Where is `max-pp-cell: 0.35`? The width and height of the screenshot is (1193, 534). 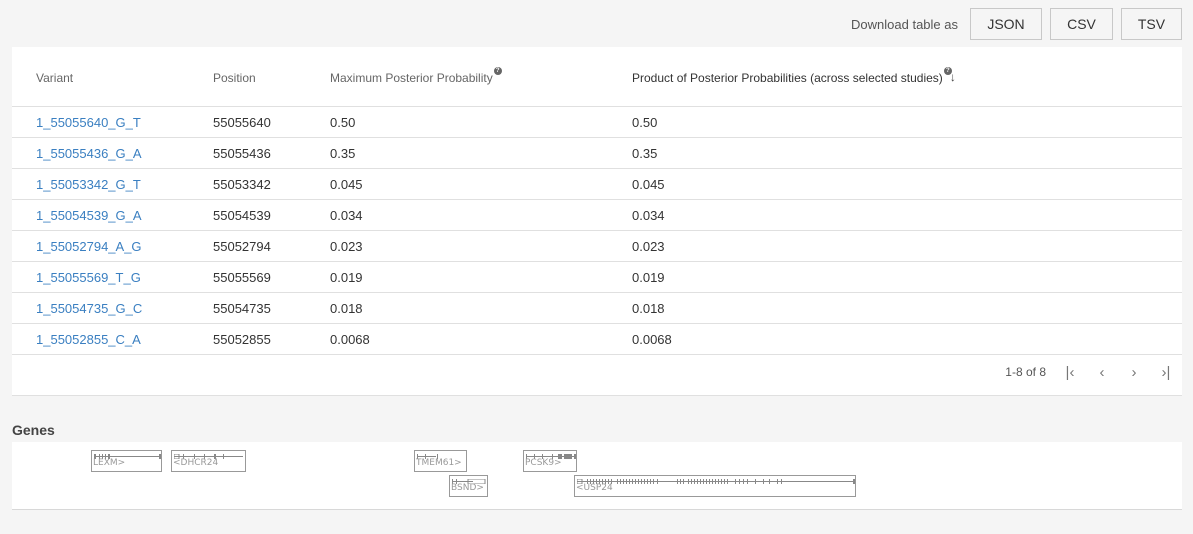
max-pp-cell: 0.35 is located at coordinates (343, 153).